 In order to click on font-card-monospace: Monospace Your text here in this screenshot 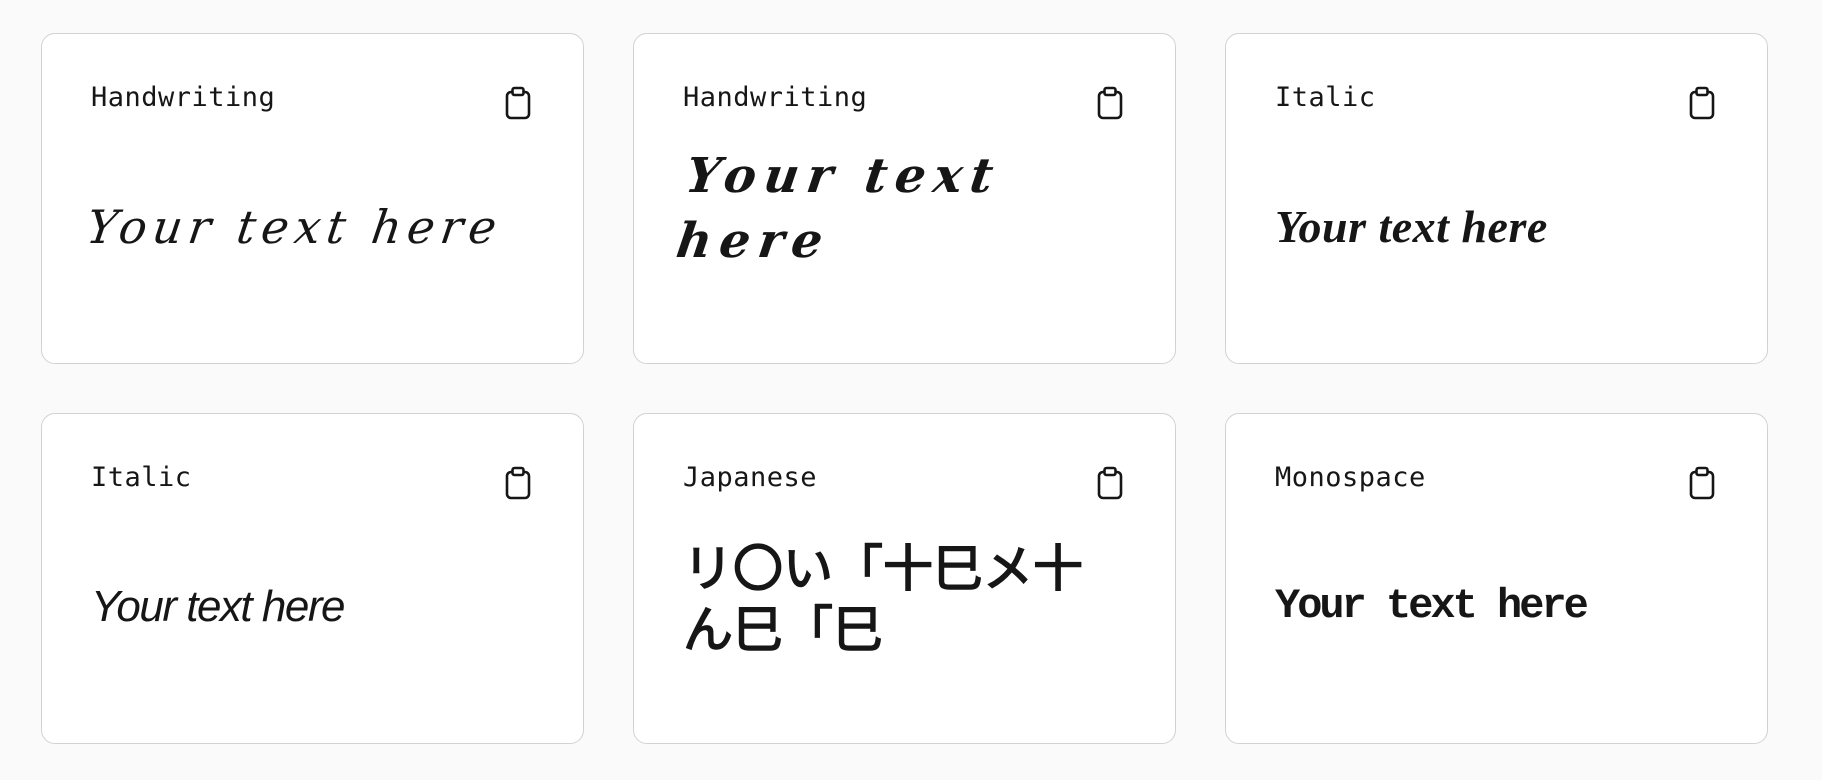, I will do `click(1496, 578)`.